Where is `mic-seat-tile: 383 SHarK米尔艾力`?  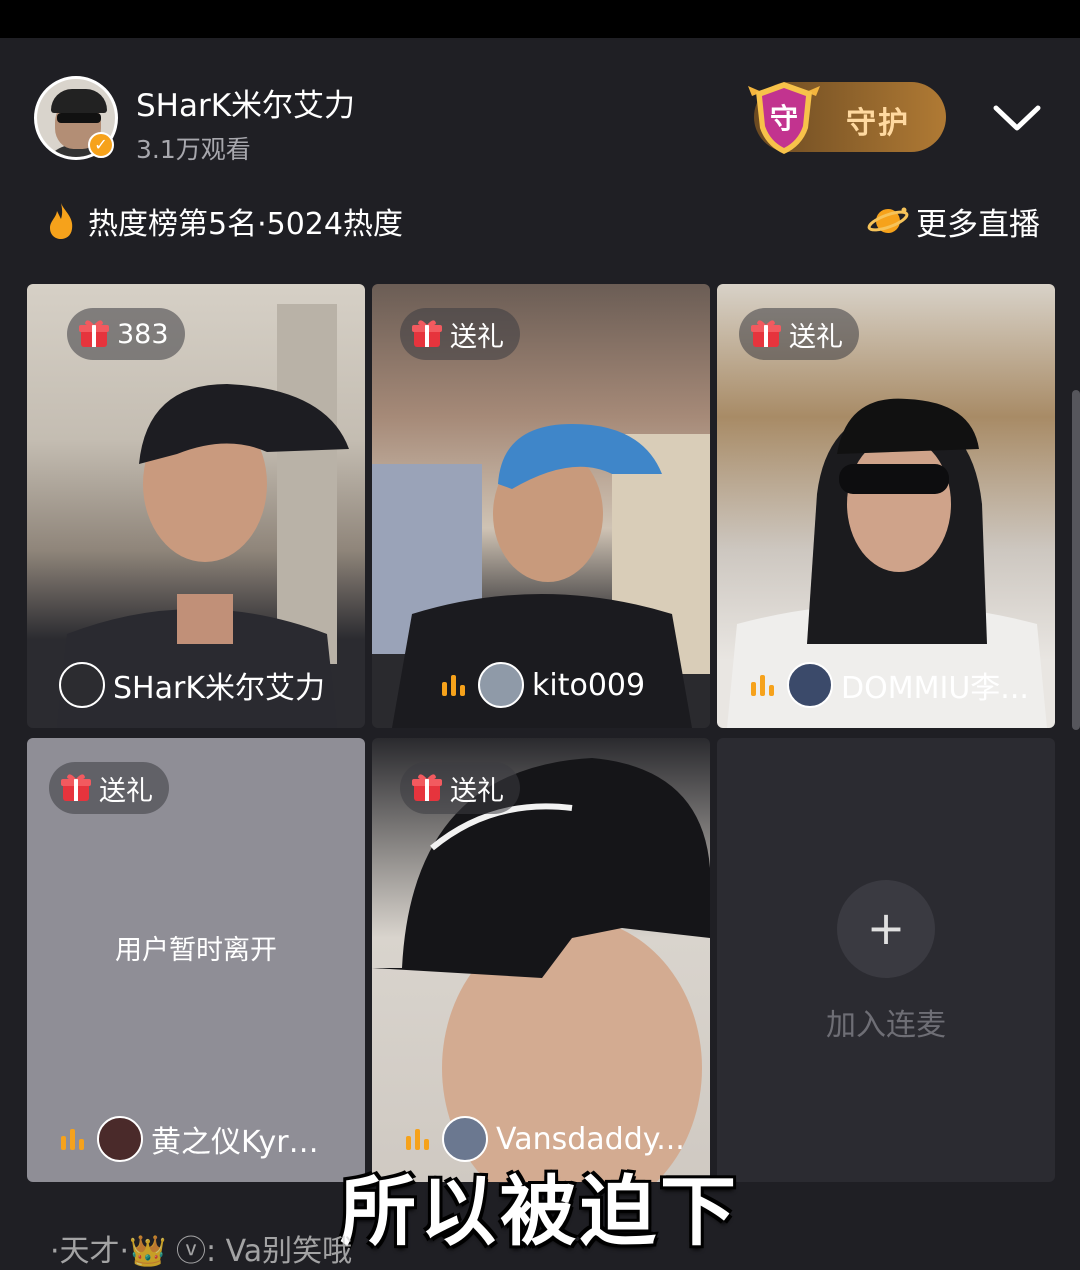 mic-seat-tile: 383 SHarK米尔艾力 is located at coordinates (196, 506).